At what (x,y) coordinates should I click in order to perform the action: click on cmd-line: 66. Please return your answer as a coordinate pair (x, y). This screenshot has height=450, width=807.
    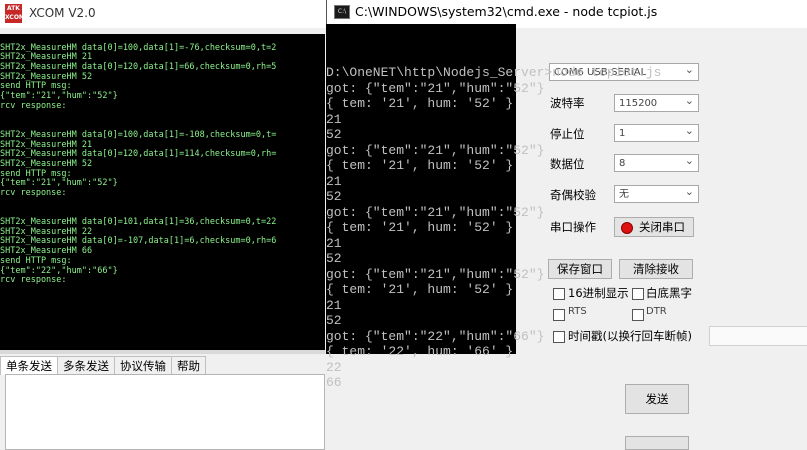
    Looking at the image, I should click on (334, 382).